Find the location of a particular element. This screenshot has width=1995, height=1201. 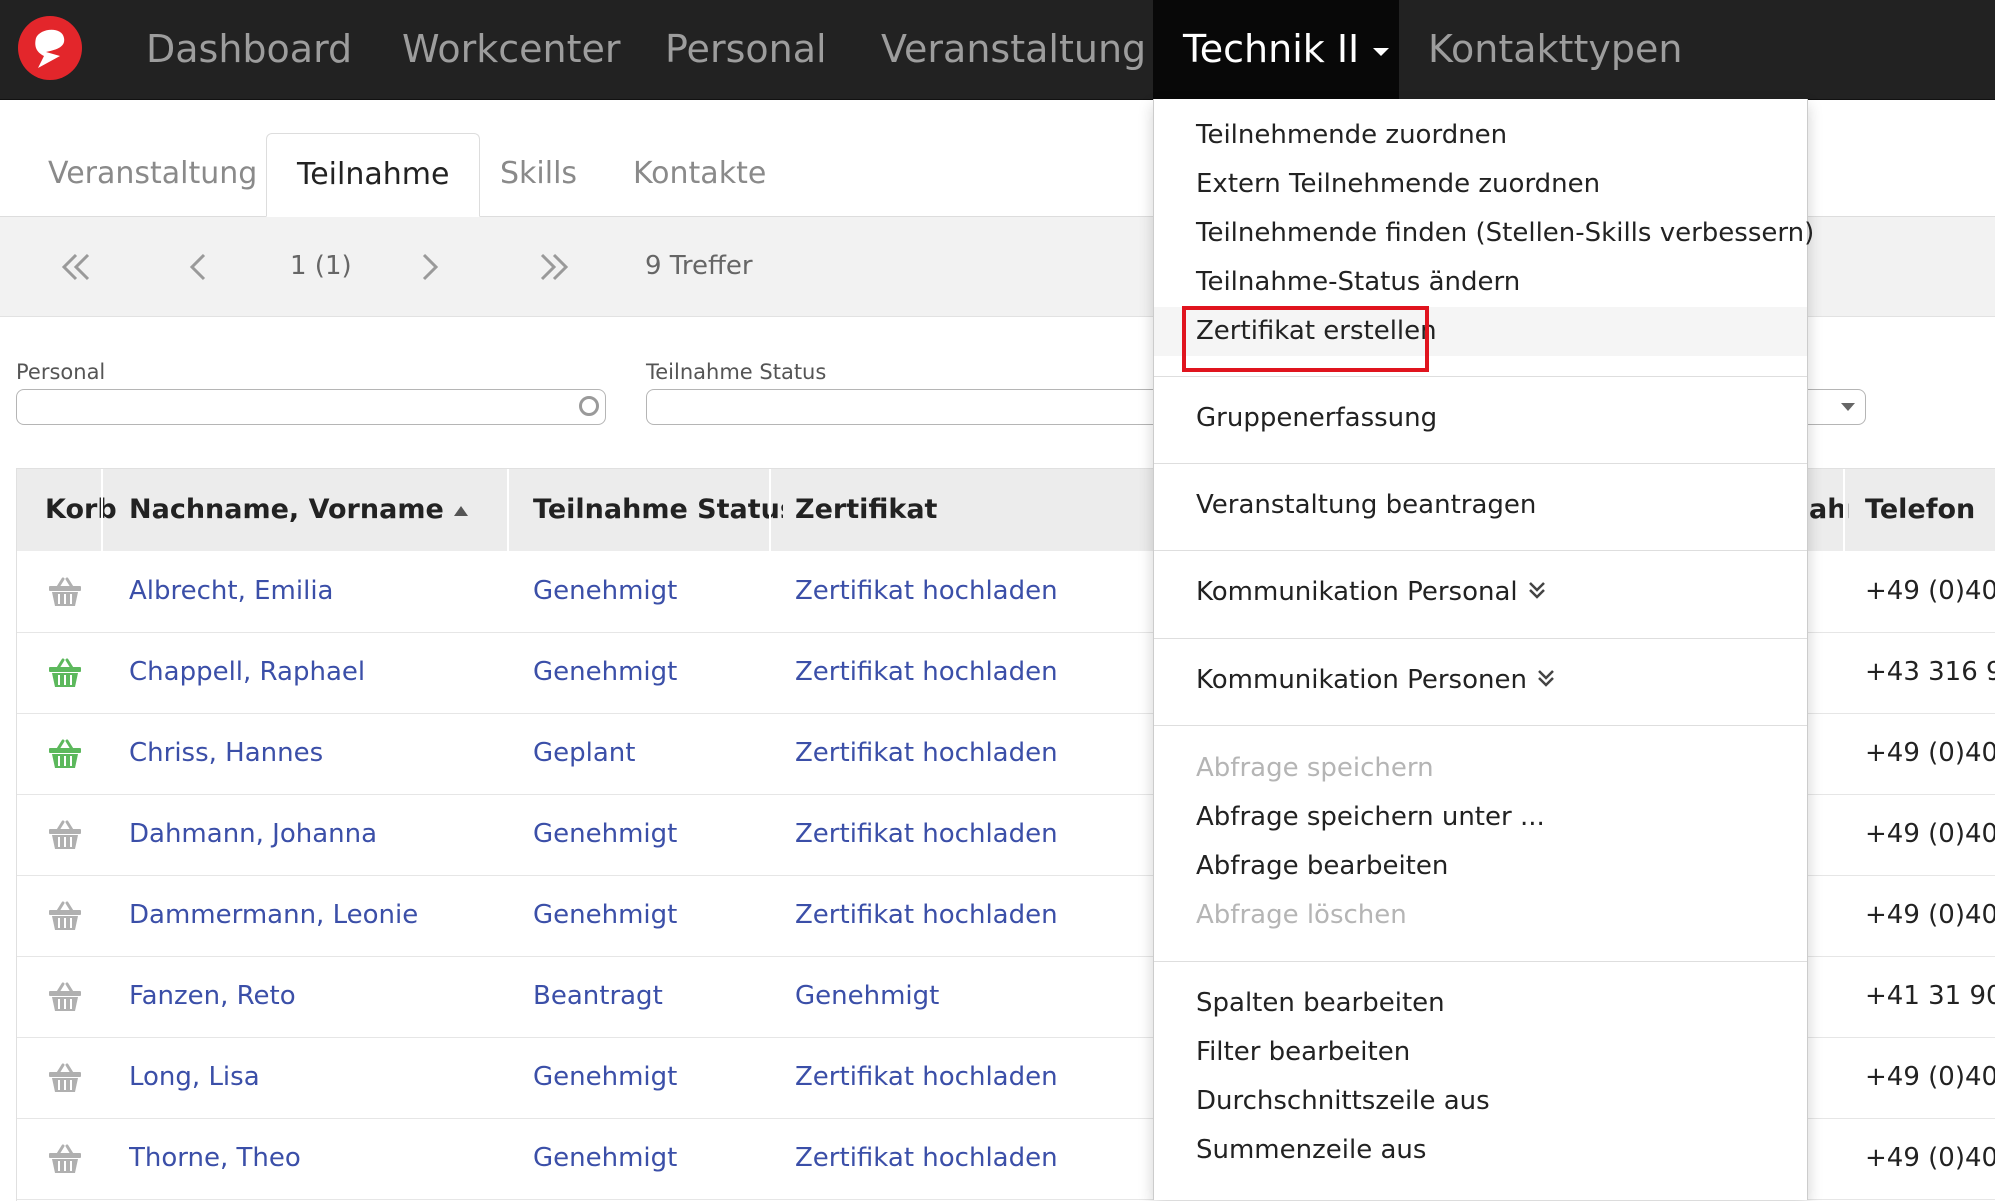

last-page-icon is located at coordinates (554, 266).